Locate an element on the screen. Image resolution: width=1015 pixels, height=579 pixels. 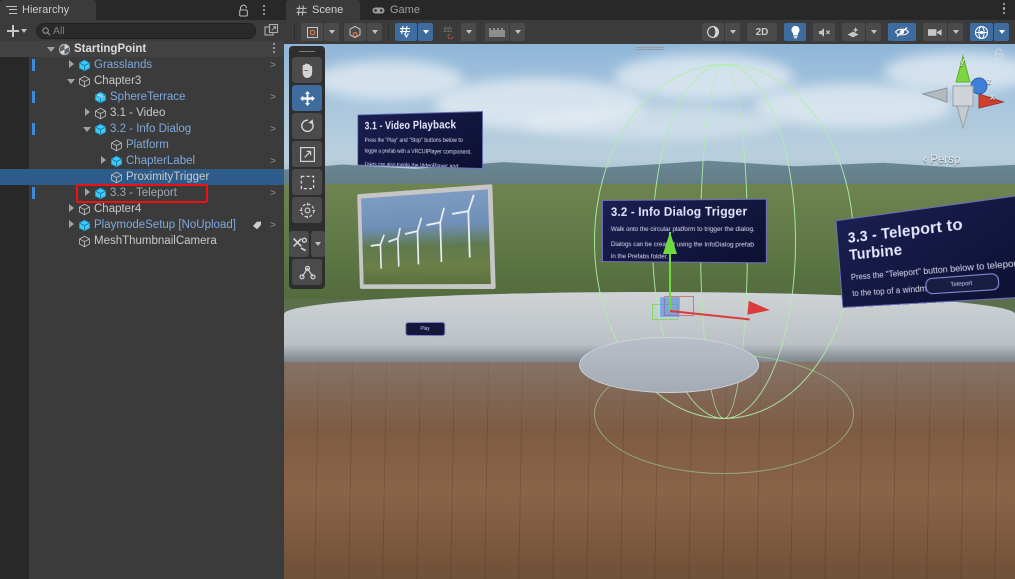
scene-view-gizmo: y x z ‹ Persp is located at coordinates (963, 110).